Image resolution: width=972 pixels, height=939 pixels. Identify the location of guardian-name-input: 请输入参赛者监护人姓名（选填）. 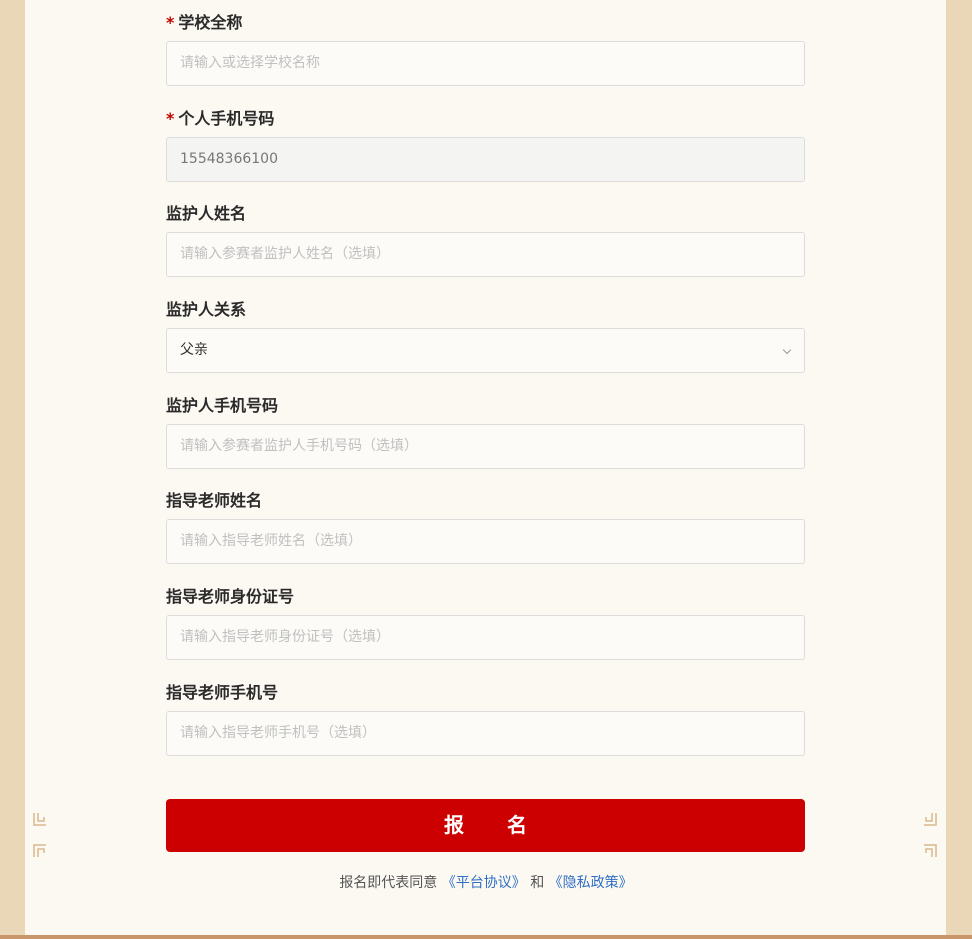
(485, 254).